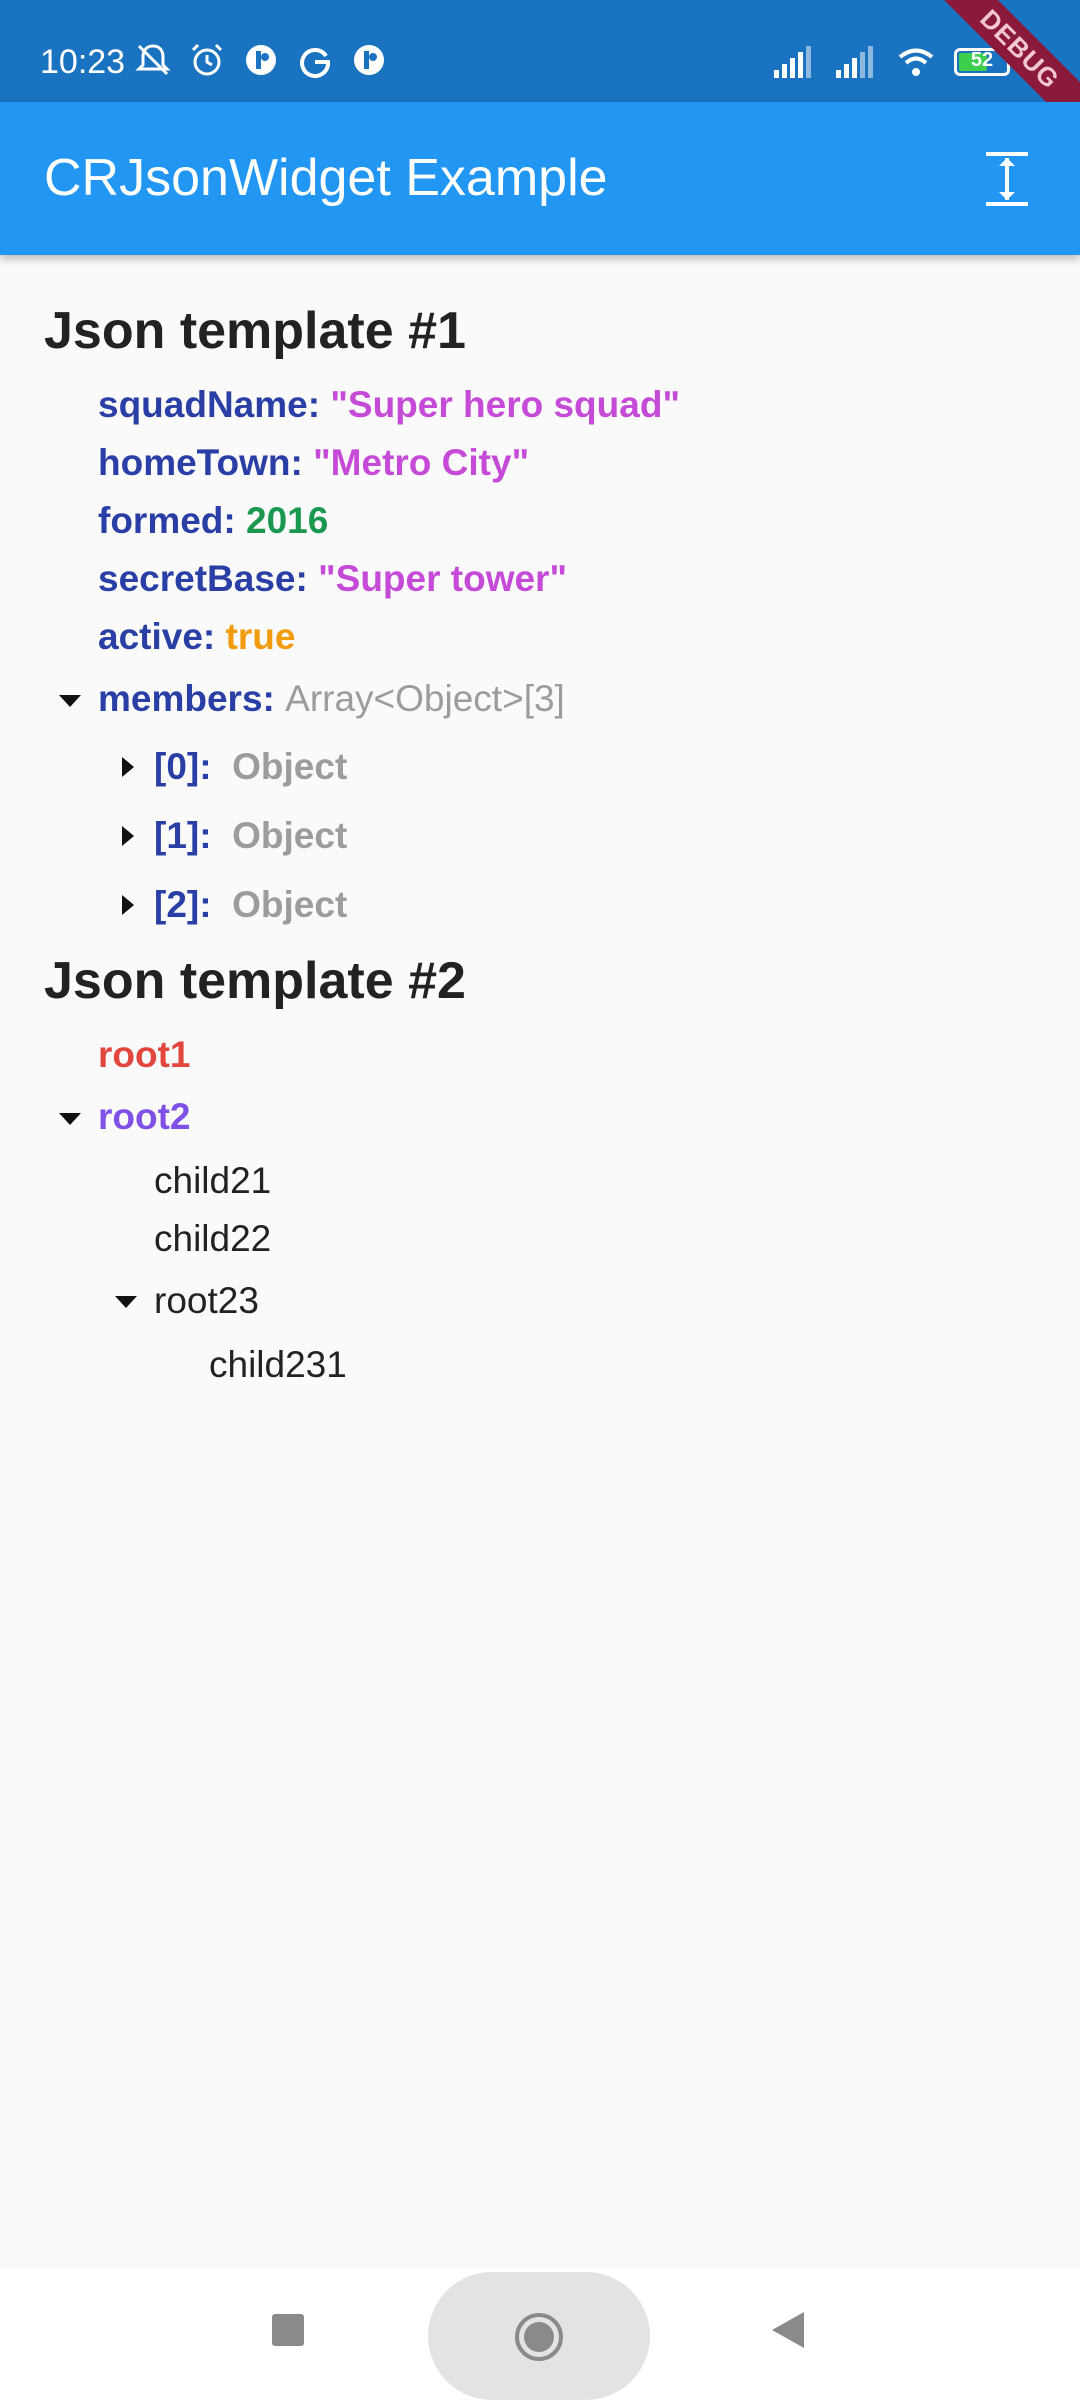  I want to click on wifi-icon, so click(916, 62).